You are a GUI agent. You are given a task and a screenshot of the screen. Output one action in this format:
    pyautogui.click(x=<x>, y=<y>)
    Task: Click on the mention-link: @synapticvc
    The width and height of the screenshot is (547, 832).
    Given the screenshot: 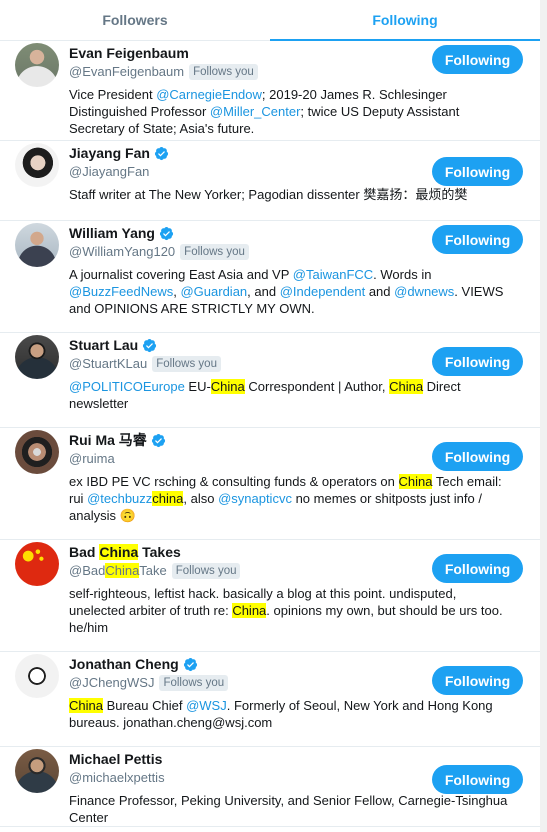 What is the action you would take?
    pyautogui.click(x=255, y=498)
    